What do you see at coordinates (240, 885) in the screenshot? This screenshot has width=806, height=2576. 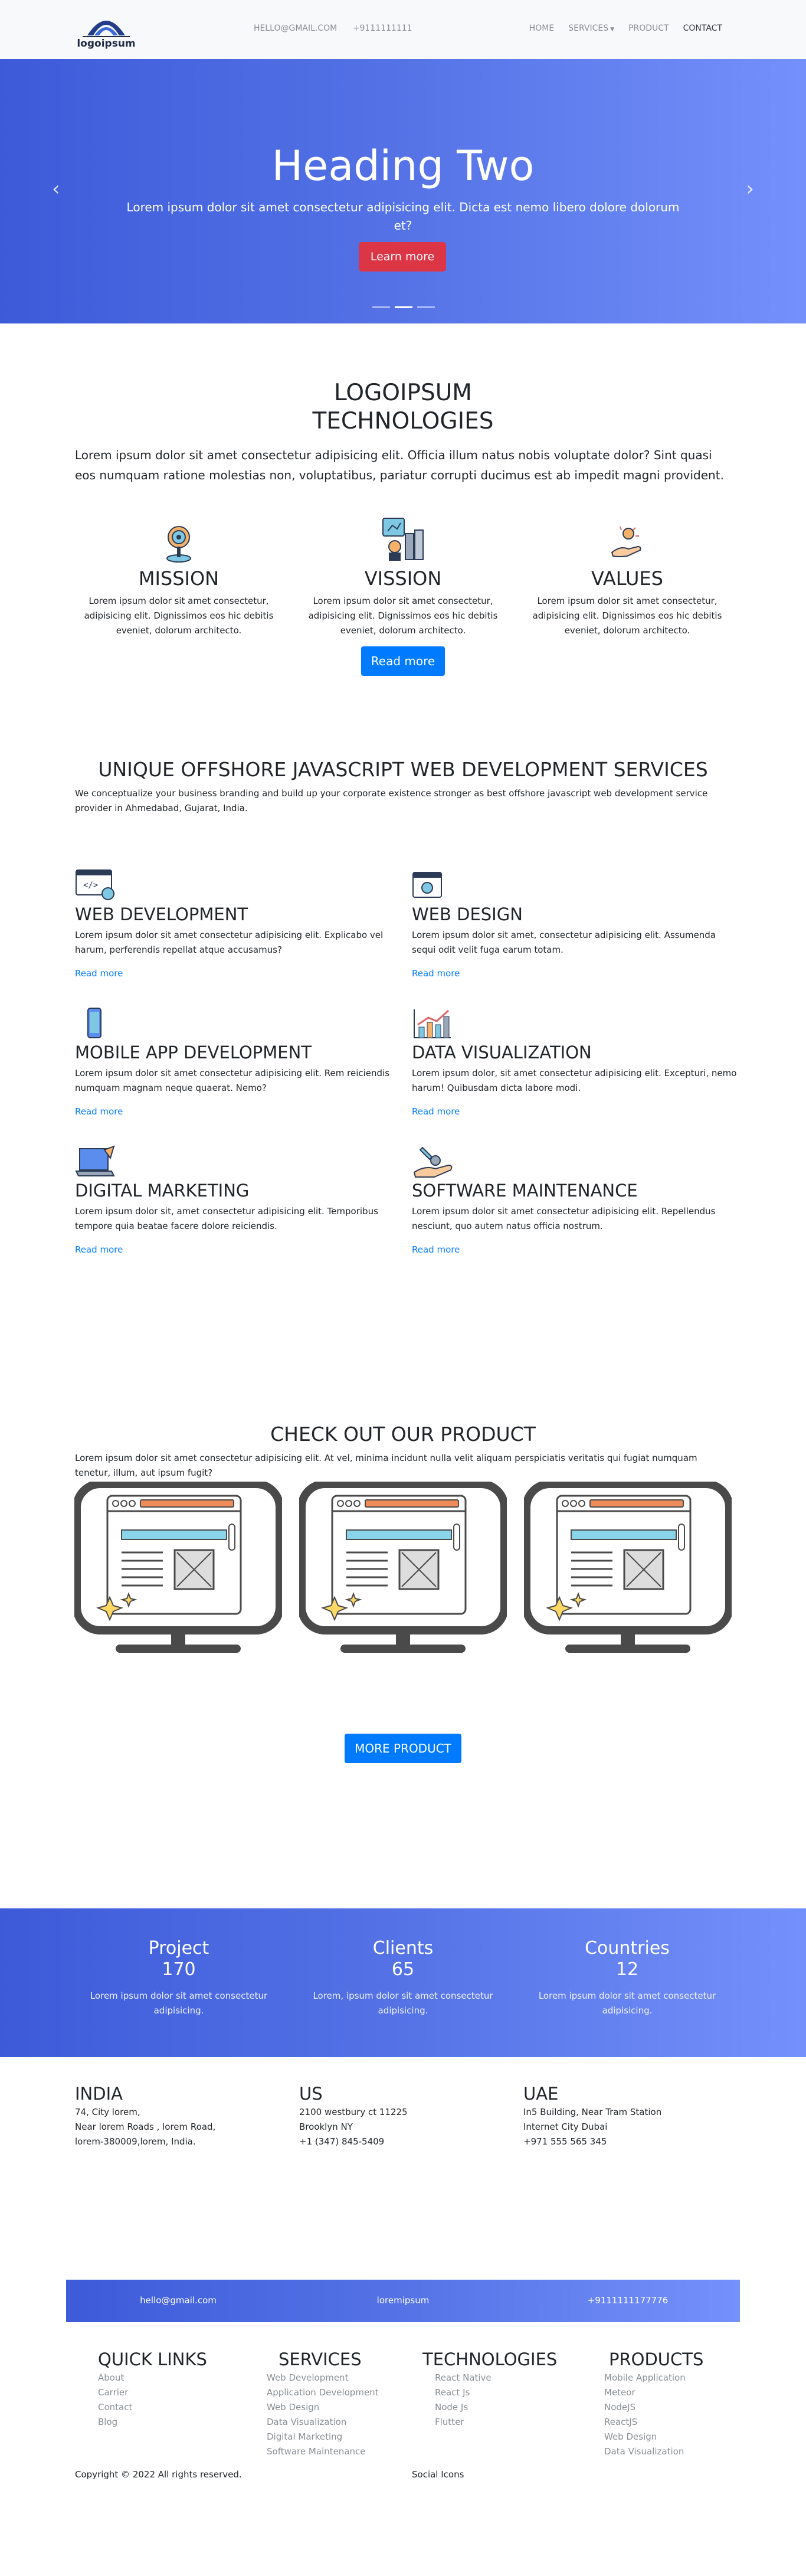 I see `code-browser-icon: </>` at bounding box center [240, 885].